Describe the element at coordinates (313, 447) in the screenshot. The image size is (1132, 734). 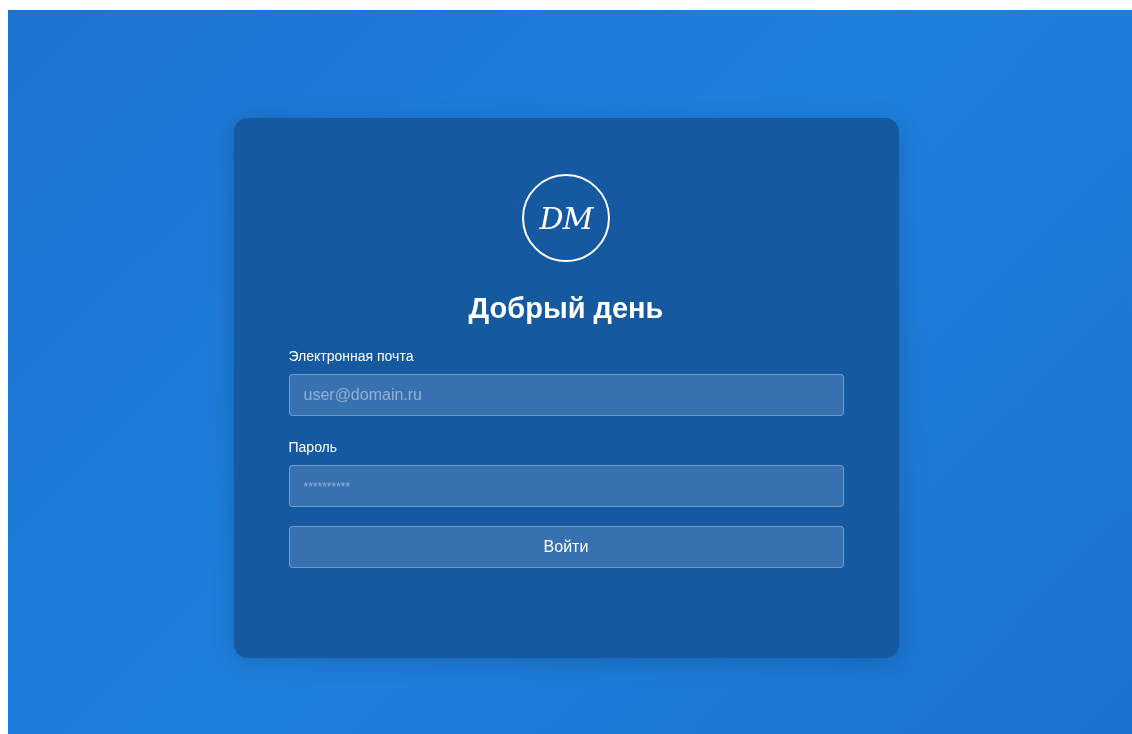
I see `field-label: Пароль` at that location.